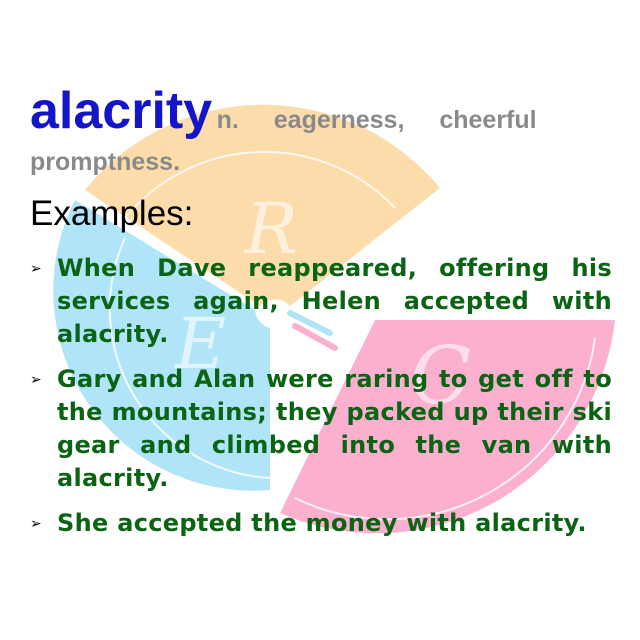  I want to click on examples-heading: Examples:, so click(112, 213).